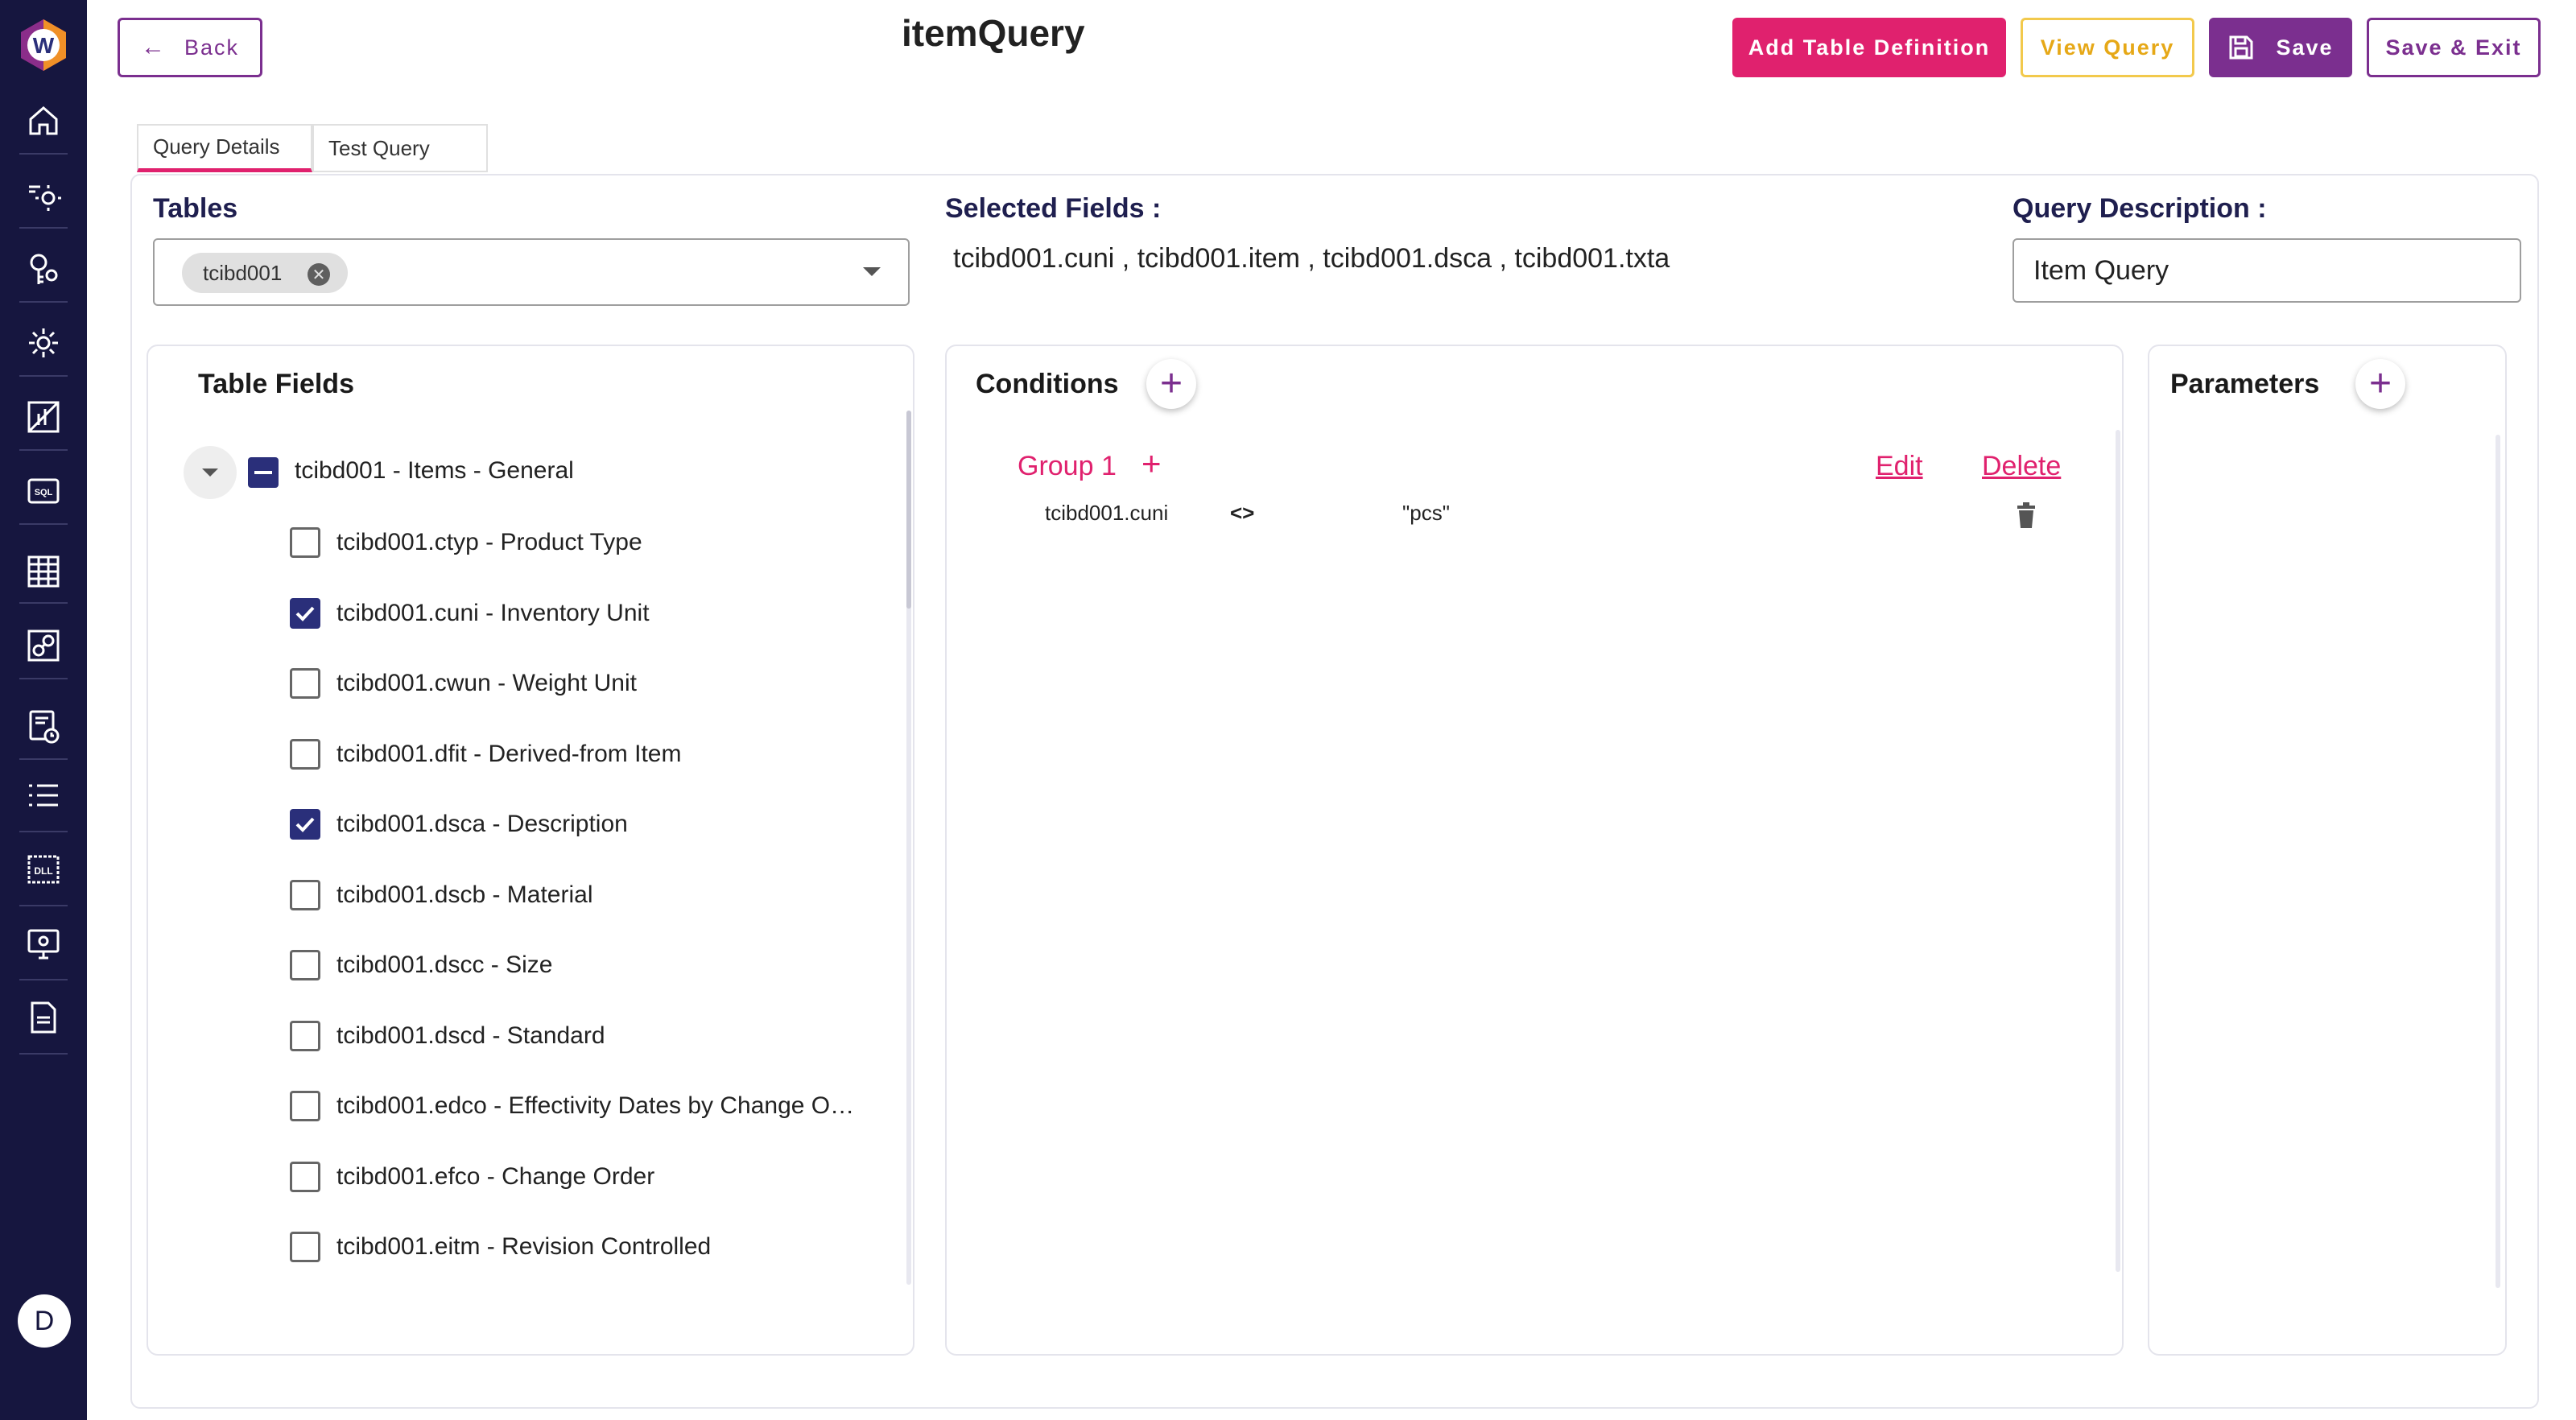  Describe the element at coordinates (1242, 513) in the screenshot. I see `condition-operator: <>` at that location.